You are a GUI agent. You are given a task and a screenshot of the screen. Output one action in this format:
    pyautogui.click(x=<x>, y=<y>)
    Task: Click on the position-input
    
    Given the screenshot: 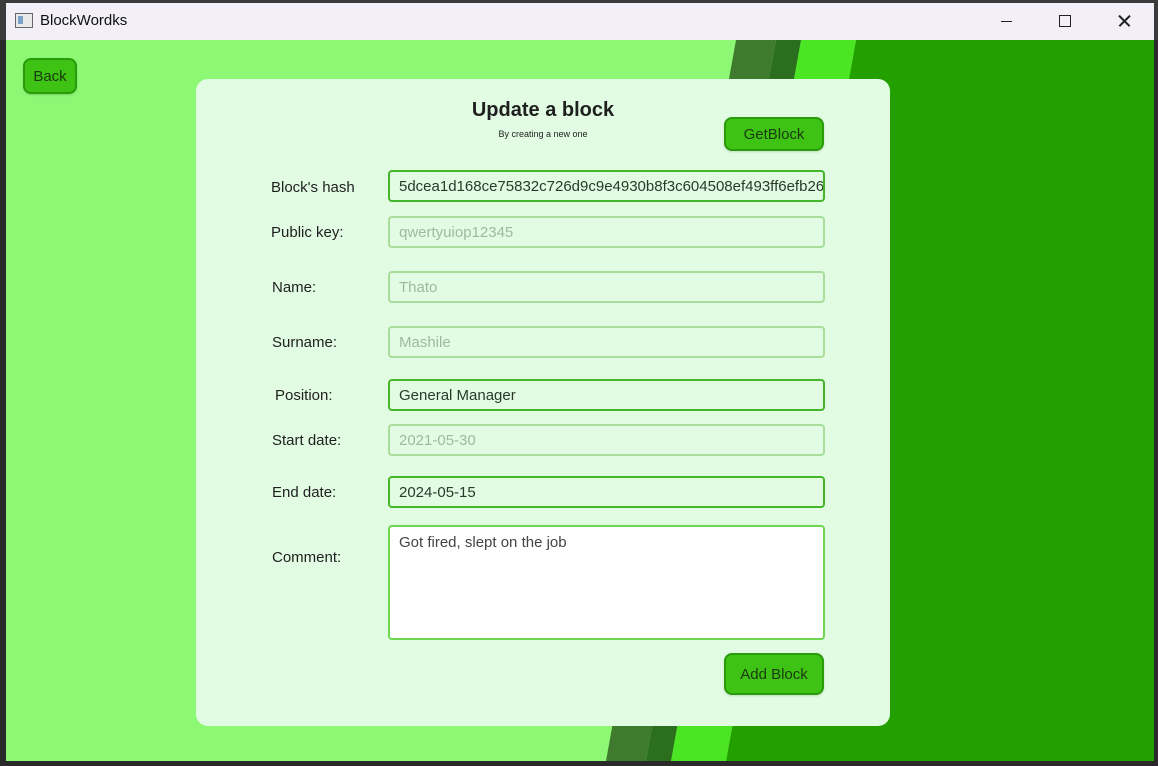 What is the action you would take?
    pyautogui.click(x=606, y=395)
    